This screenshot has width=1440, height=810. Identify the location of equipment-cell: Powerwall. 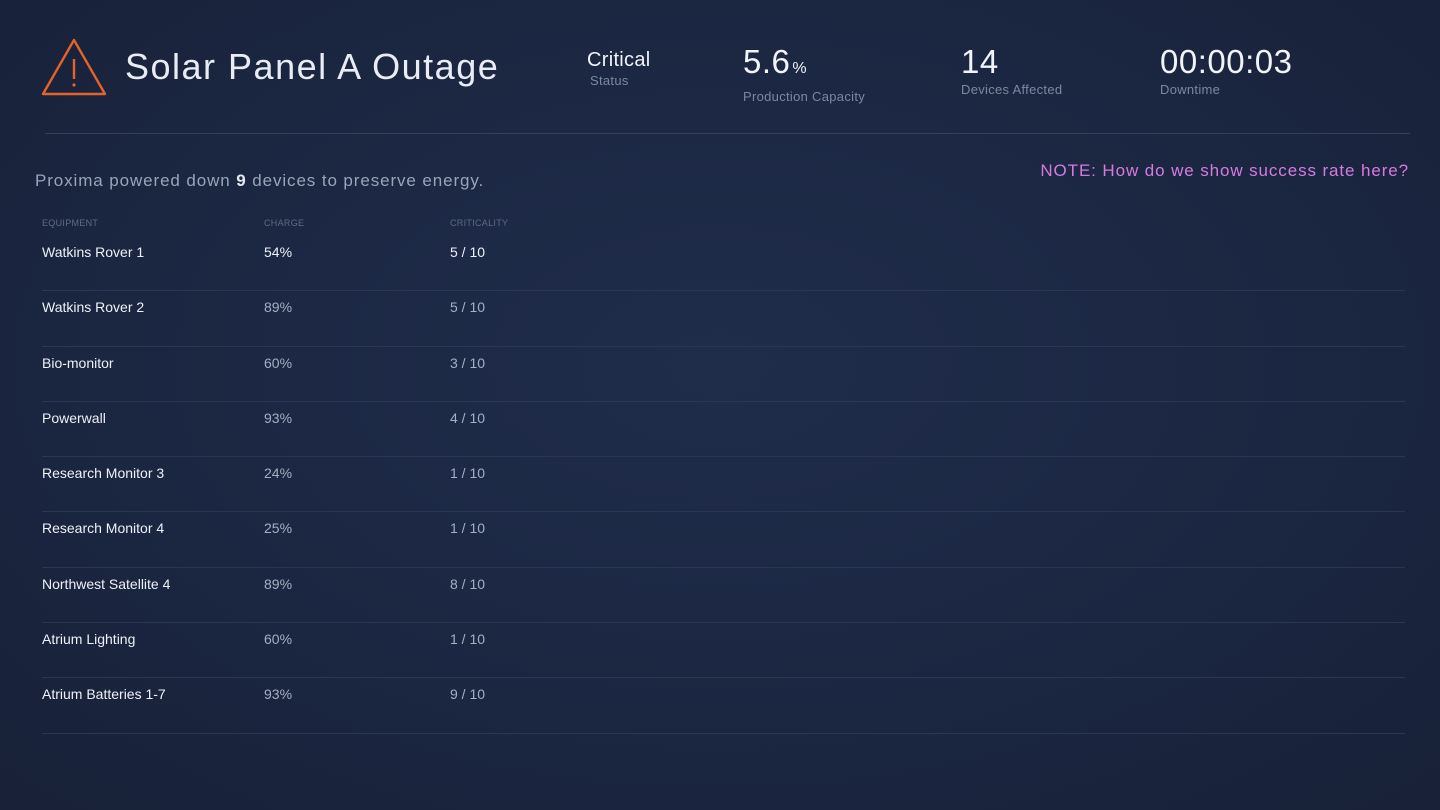
(74, 417).